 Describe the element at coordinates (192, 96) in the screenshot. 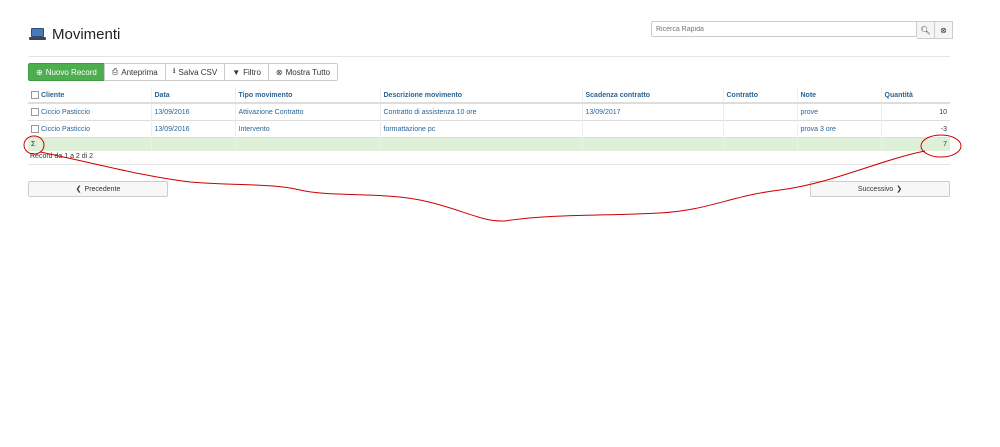

I see `column-header-data: Data` at that location.